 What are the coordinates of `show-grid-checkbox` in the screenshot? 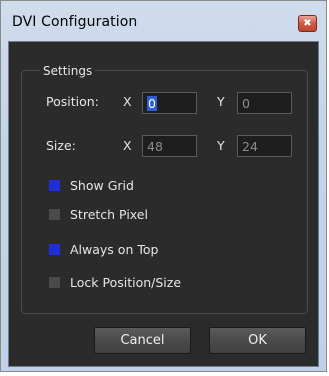 It's located at (54, 185).